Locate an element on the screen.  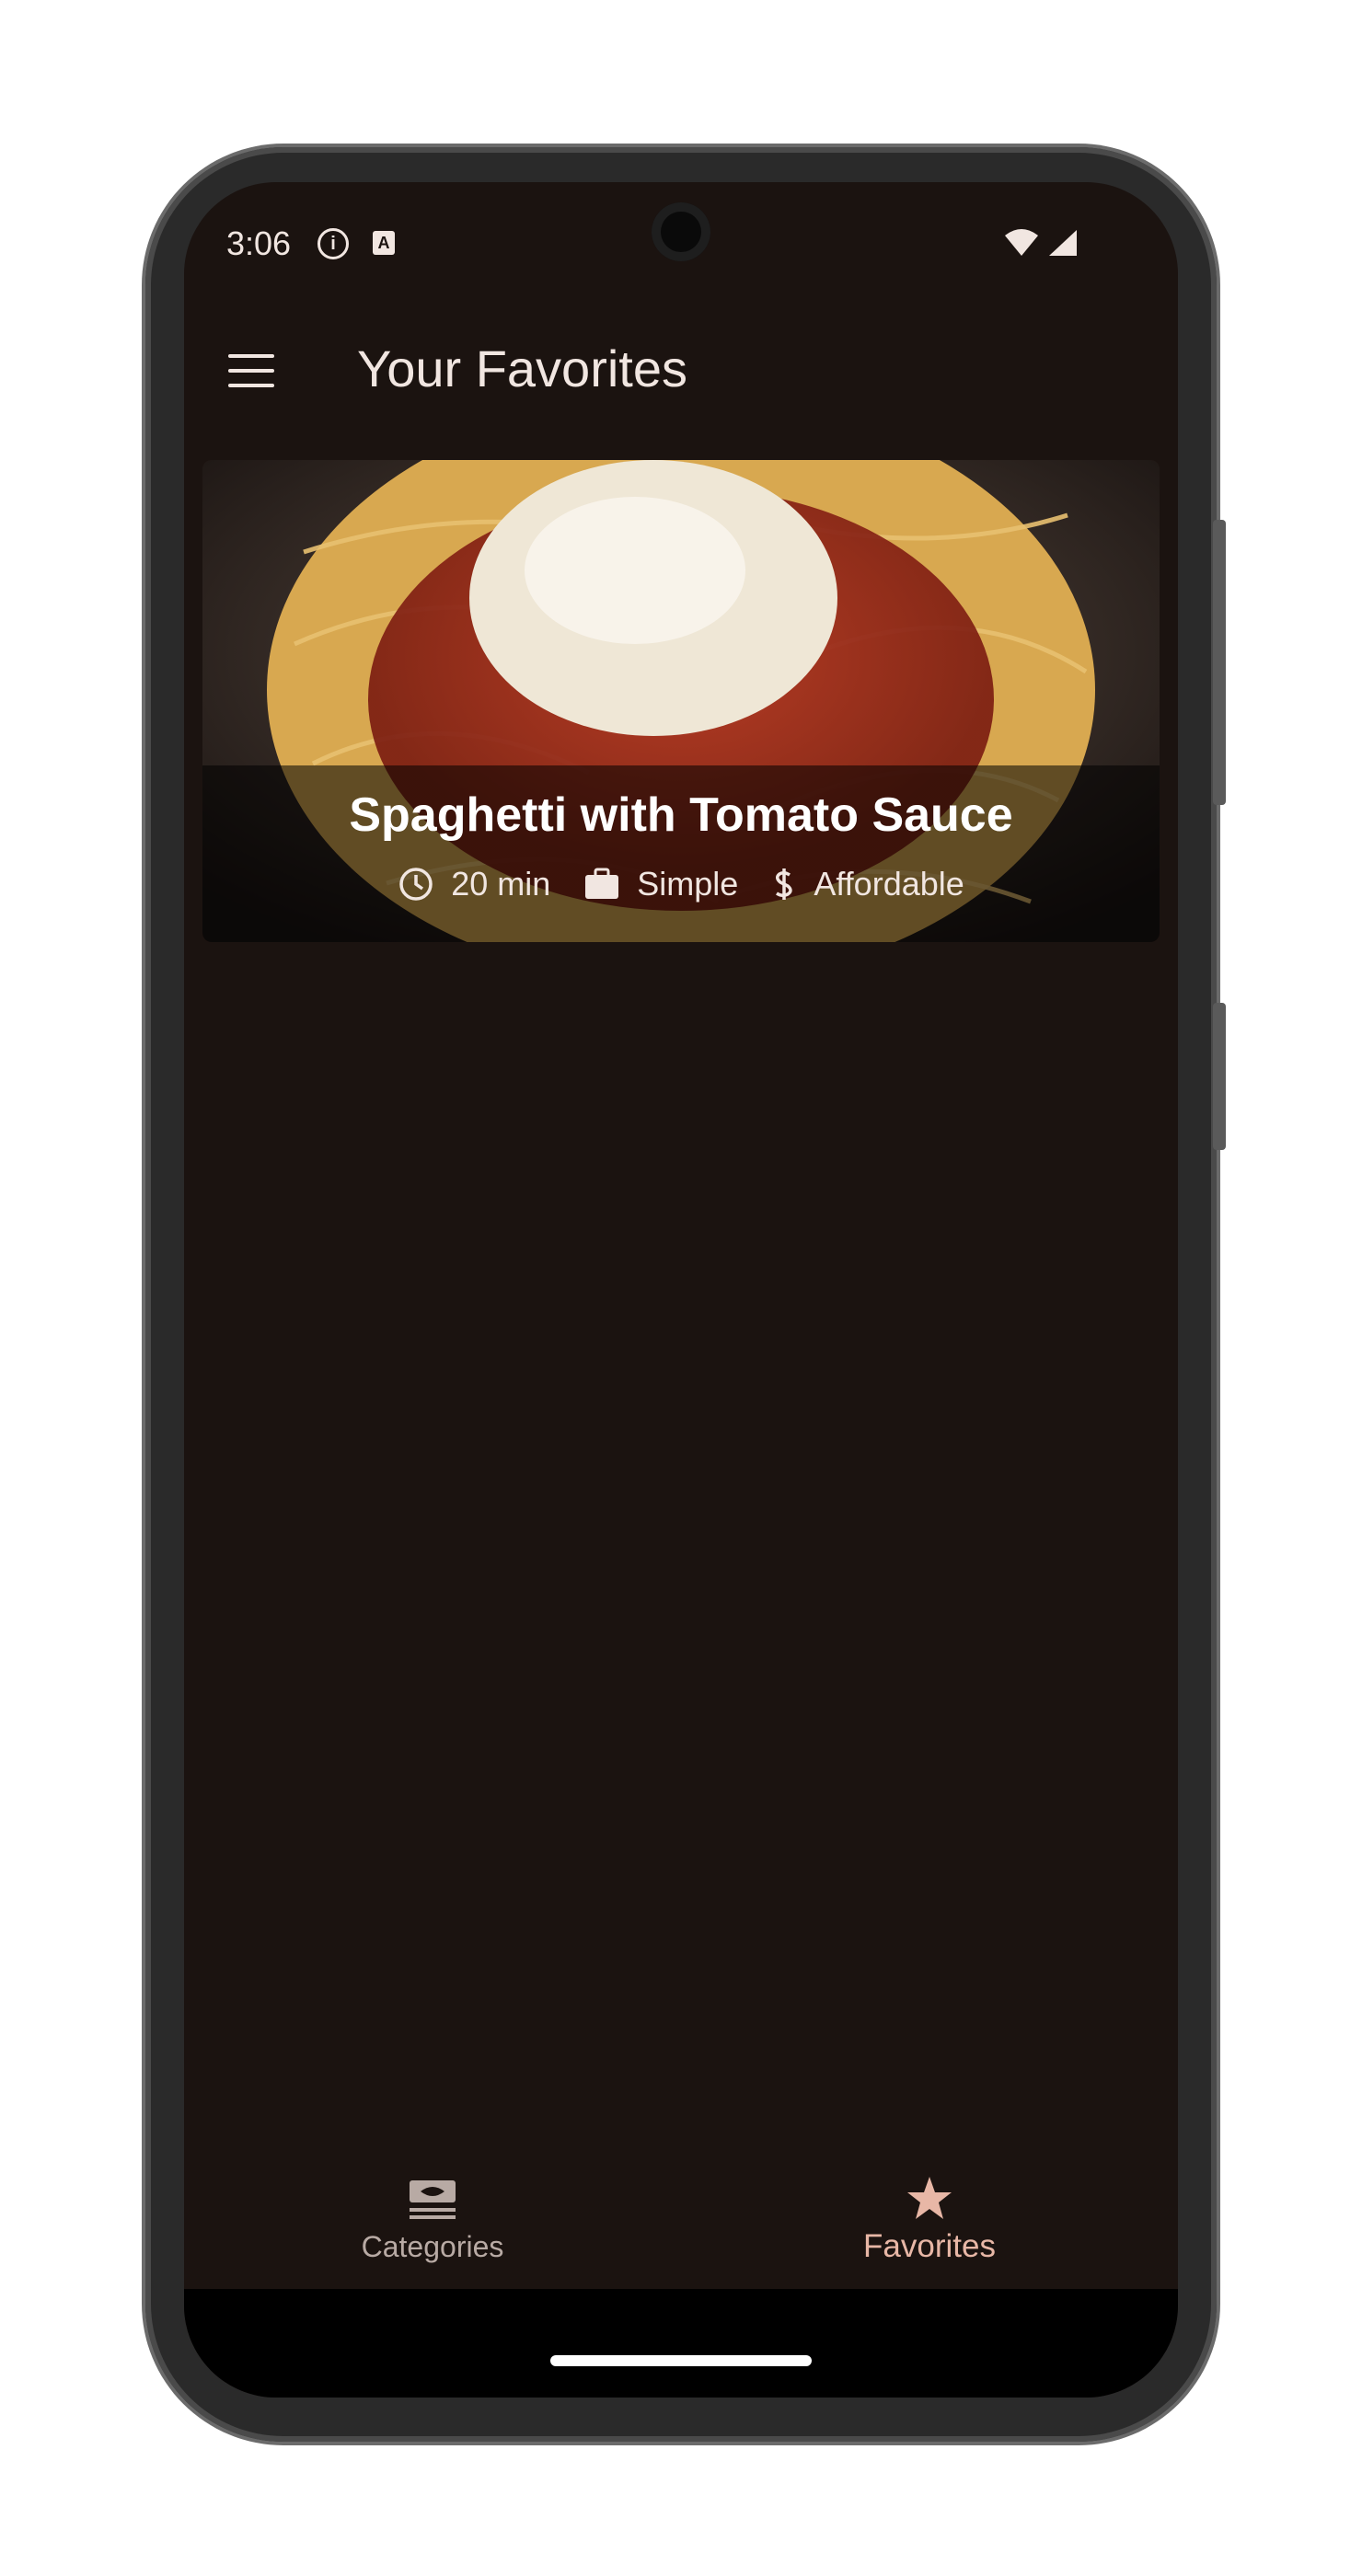
nav-categories: Categories is located at coordinates (433, 2220).